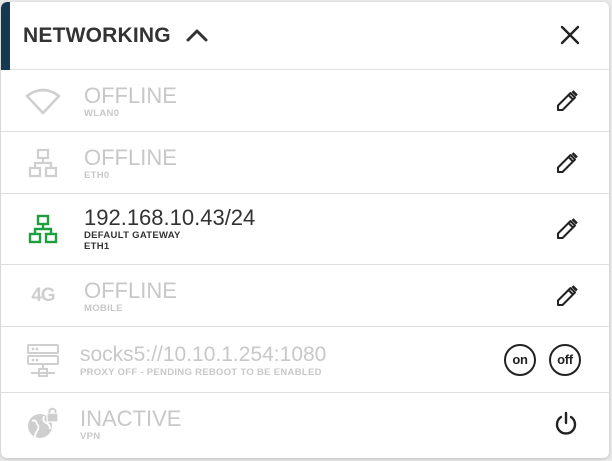 The image size is (612, 461). What do you see at coordinates (567, 163) in the screenshot?
I see `edit-eth0-button` at bounding box center [567, 163].